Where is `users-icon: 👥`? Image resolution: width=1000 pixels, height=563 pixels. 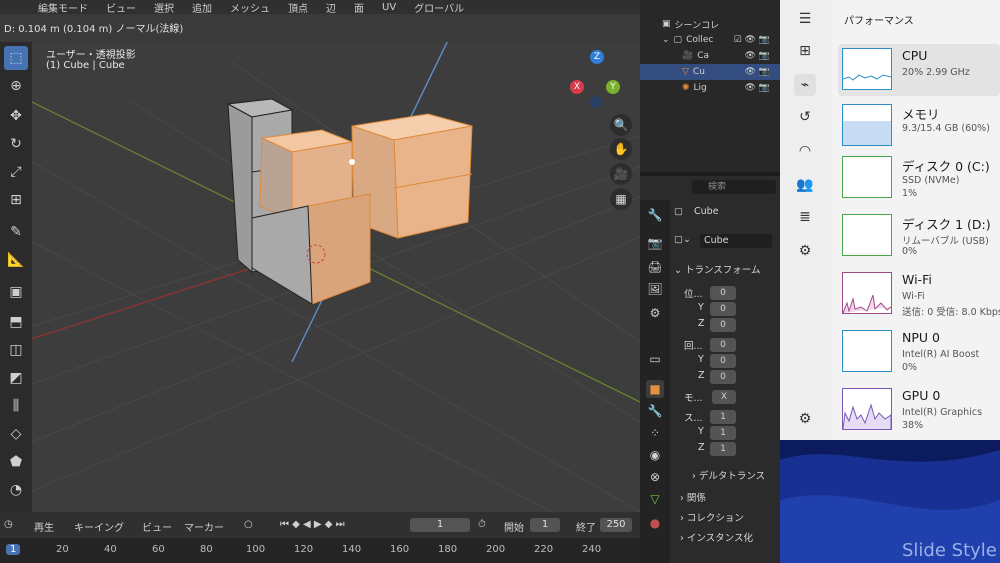 users-icon: 👥 is located at coordinates (805, 185).